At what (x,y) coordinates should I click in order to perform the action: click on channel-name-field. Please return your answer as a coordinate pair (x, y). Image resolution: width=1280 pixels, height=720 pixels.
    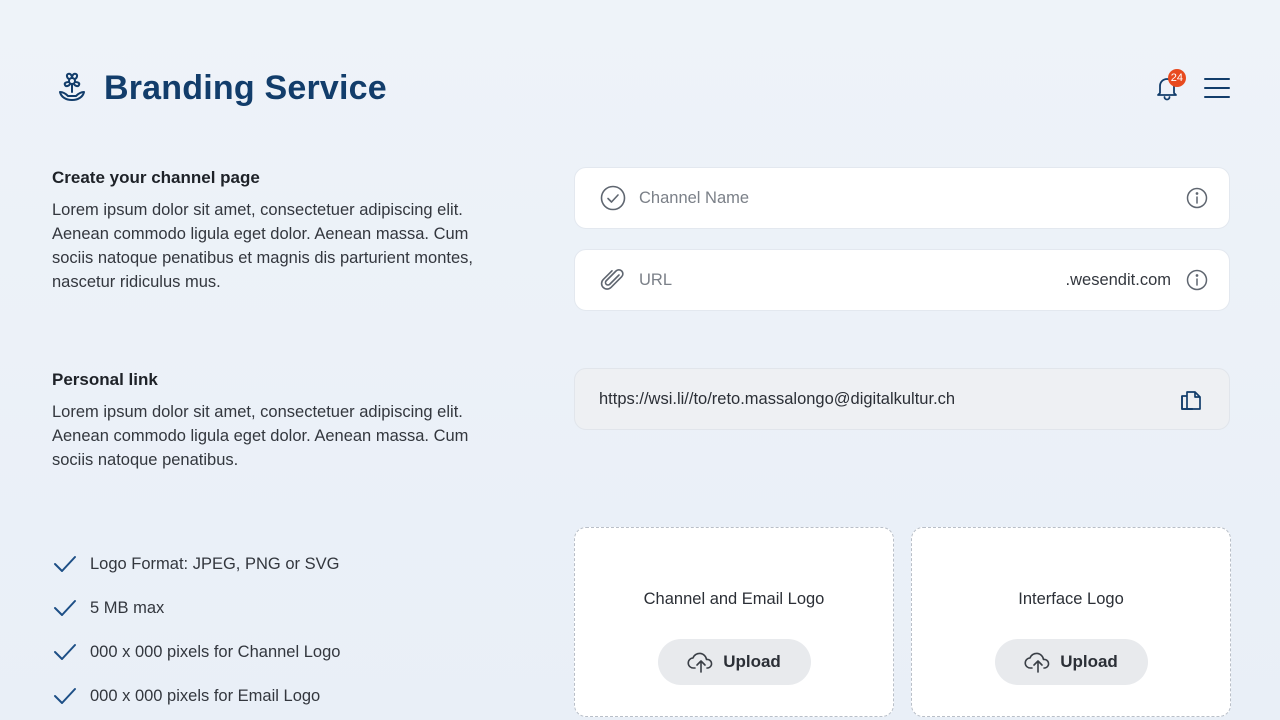
    Looking at the image, I should click on (902, 198).